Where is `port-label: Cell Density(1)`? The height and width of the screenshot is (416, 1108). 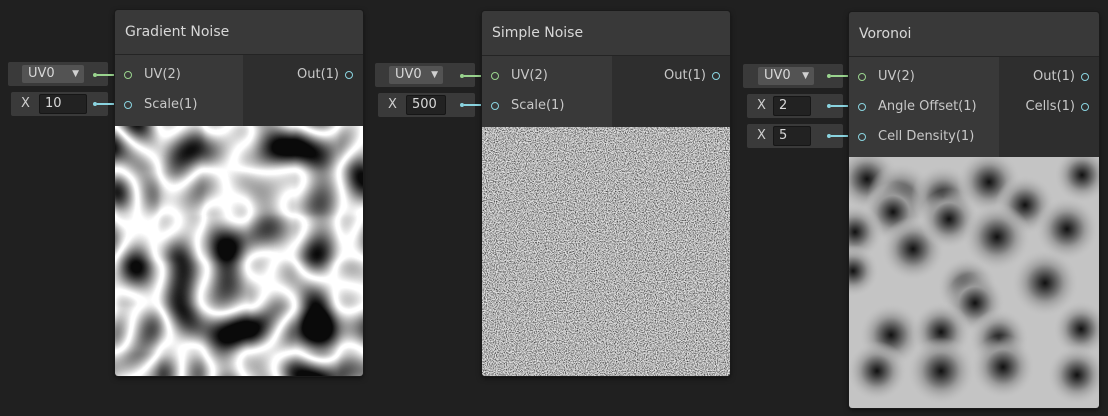 port-label: Cell Density(1) is located at coordinates (926, 136).